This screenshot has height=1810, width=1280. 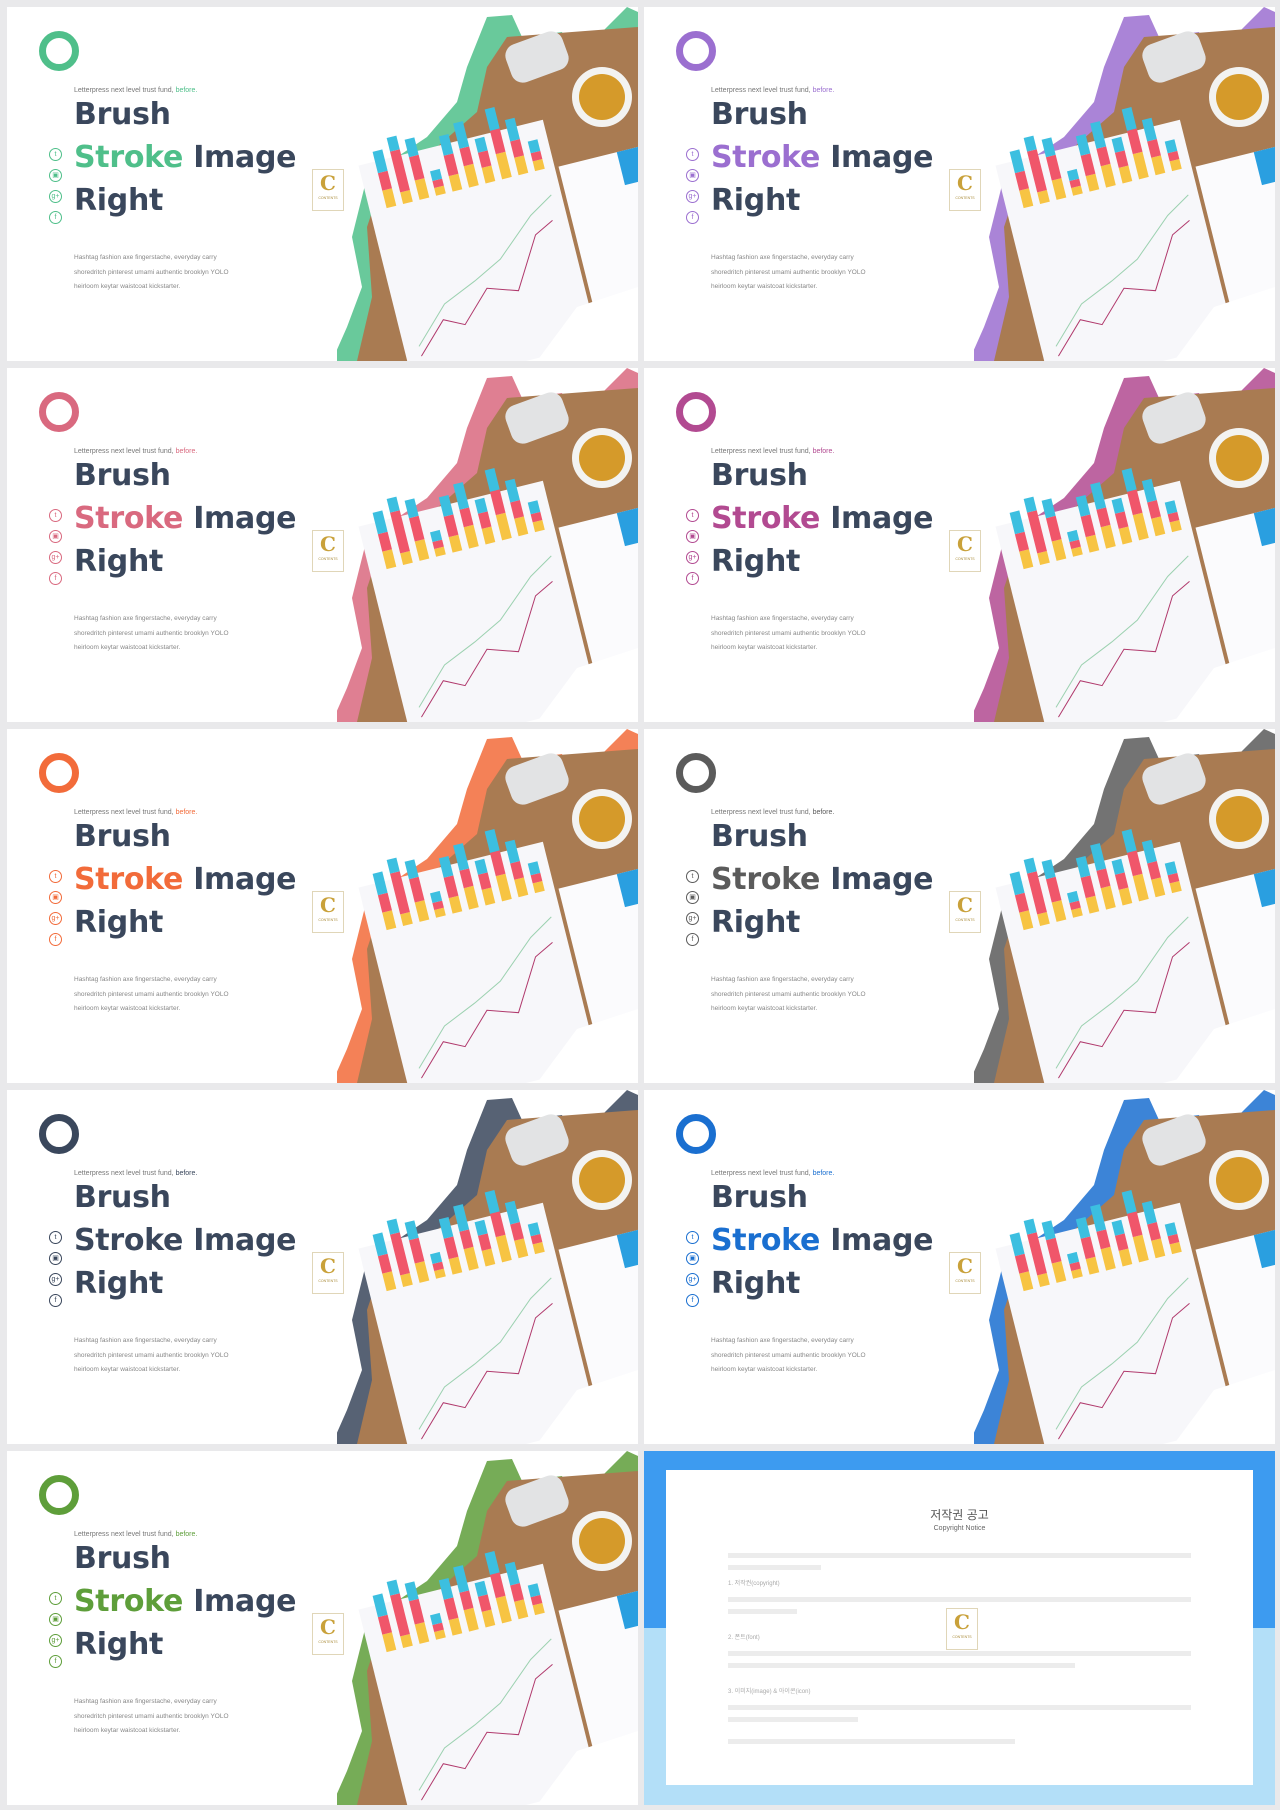 I want to click on copyright-footer, so click(x=959, y=1738).